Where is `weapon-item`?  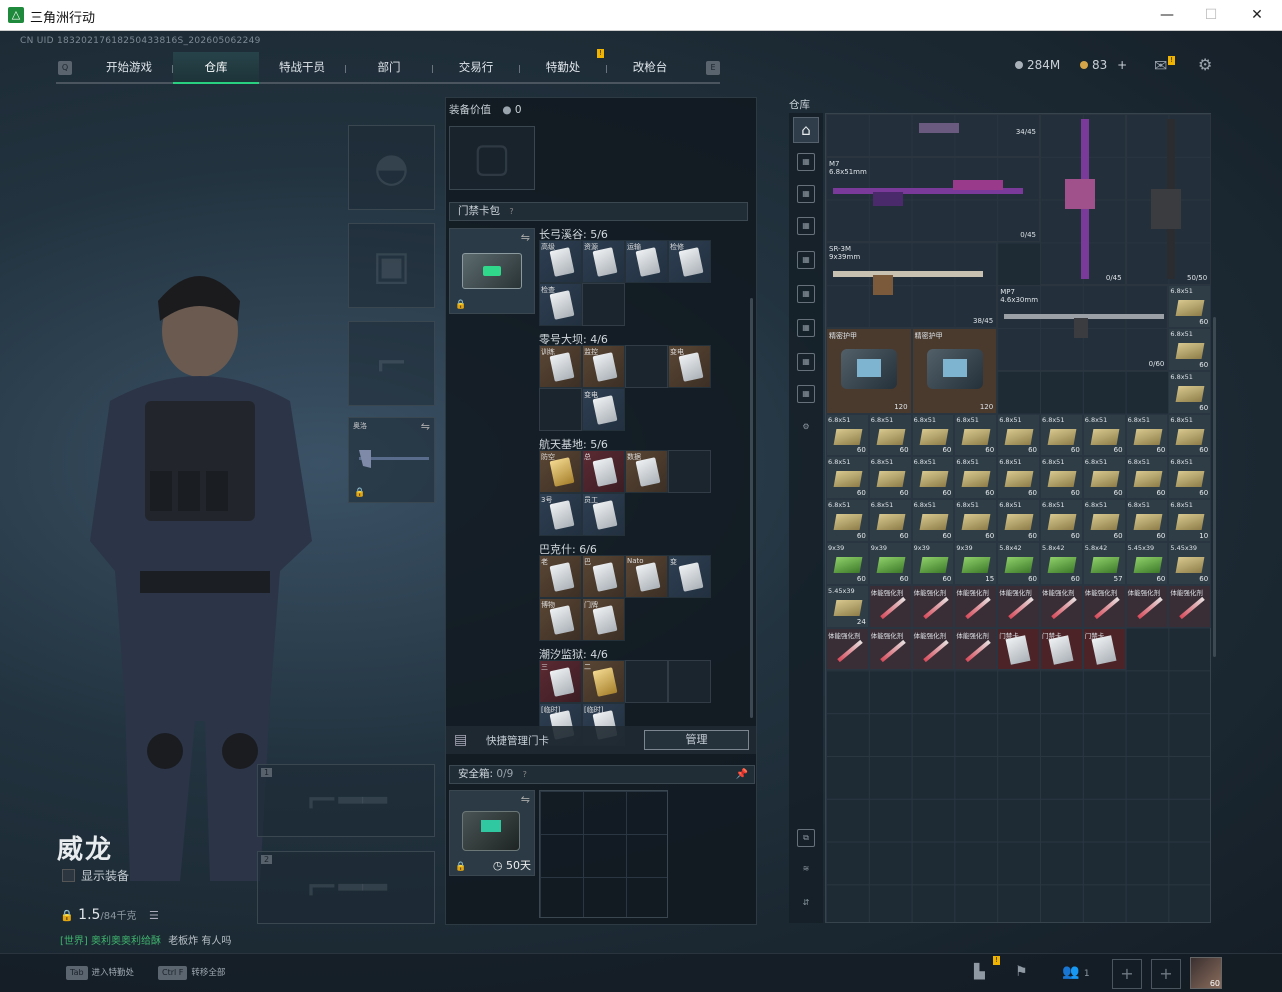 weapon-item is located at coordinates (933, 135).